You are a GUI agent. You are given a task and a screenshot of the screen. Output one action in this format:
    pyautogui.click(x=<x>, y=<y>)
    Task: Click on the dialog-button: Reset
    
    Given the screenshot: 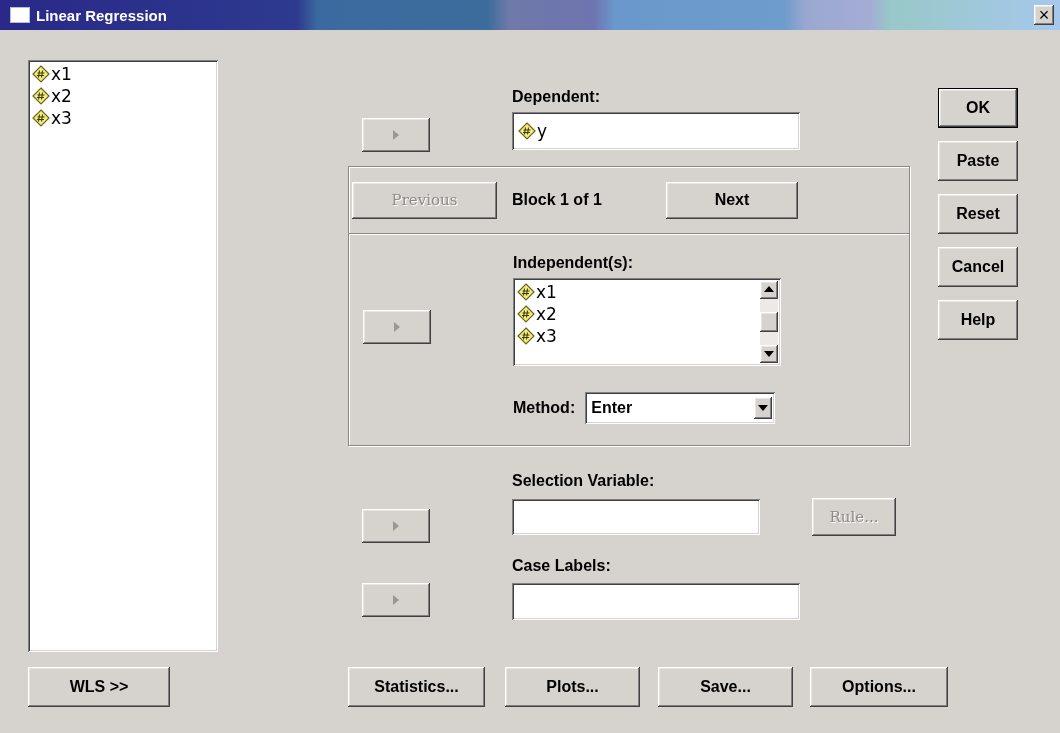 What is the action you would take?
    pyautogui.click(x=978, y=214)
    